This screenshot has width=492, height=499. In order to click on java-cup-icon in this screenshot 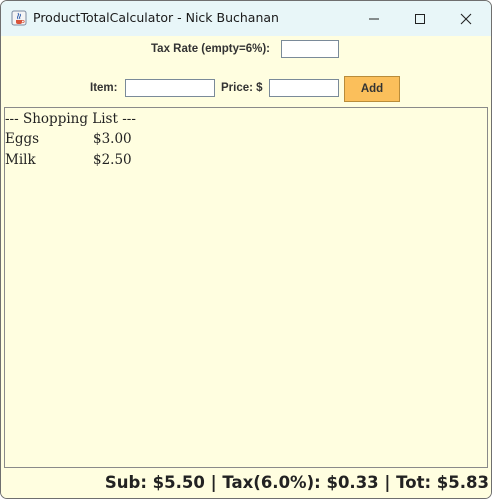, I will do `click(19, 18)`.